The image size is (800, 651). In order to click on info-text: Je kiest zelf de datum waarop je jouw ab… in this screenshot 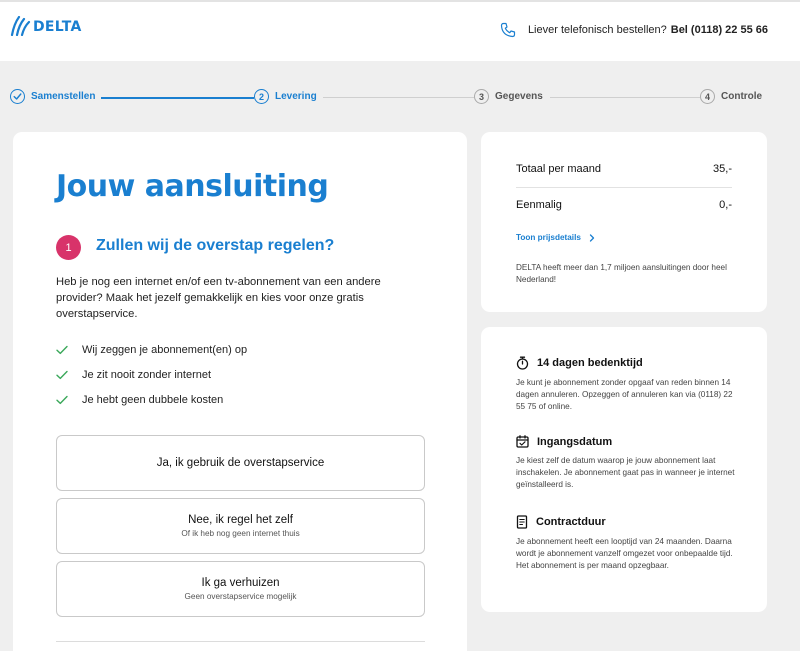, I will do `click(625, 472)`.